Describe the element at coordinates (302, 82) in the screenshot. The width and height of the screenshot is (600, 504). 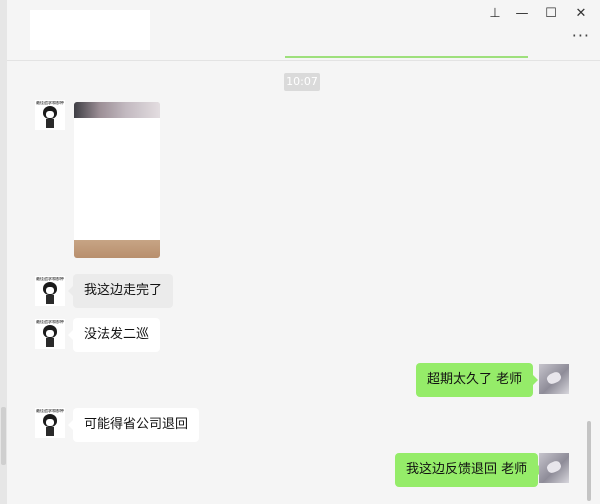
I see `message-timestamp: 10:07` at that location.